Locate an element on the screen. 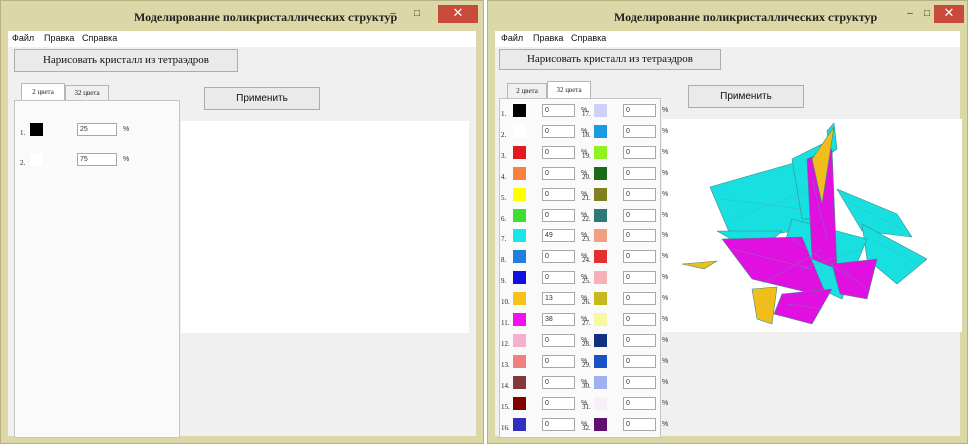 Image resolution: width=968 pixels, height=444 pixels. percent-input: 25 is located at coordinates (97, 129).